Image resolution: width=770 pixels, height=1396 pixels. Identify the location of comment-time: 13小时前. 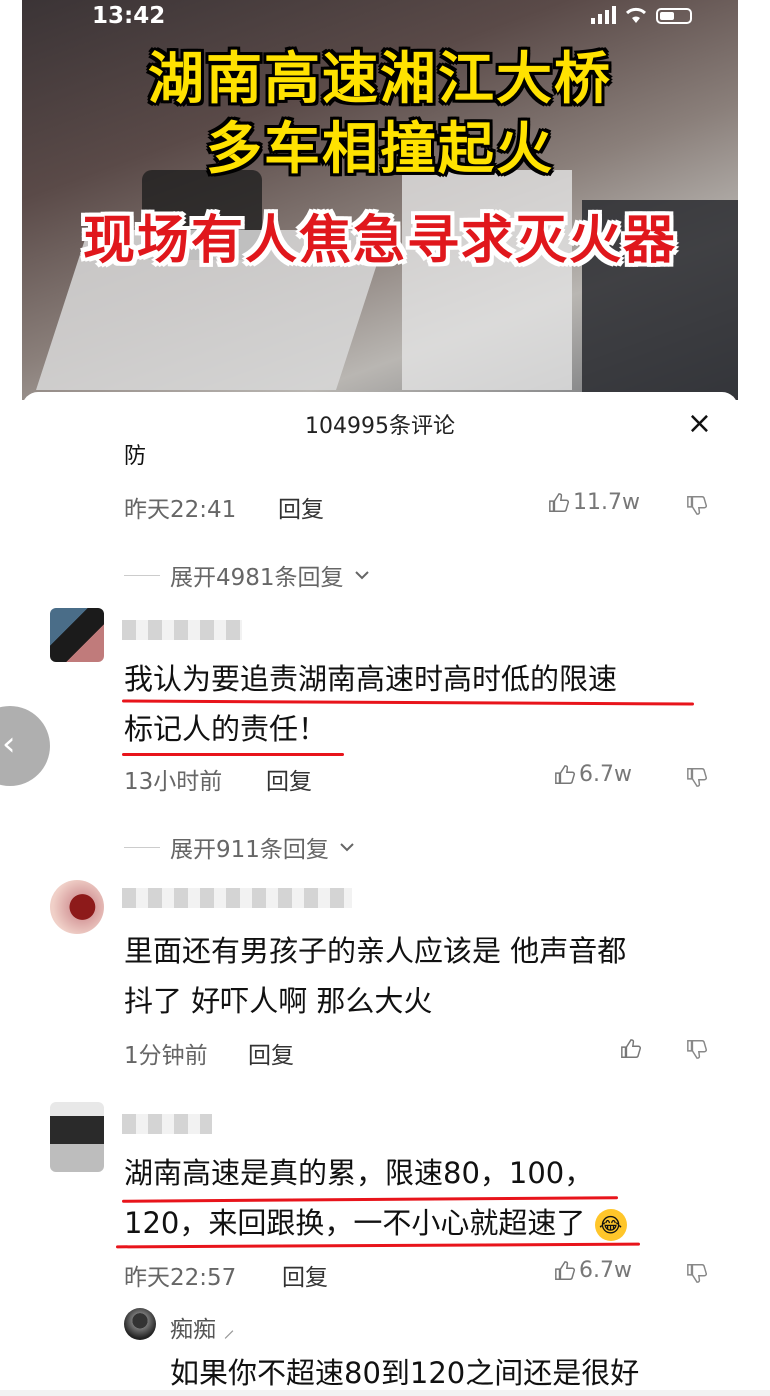
(173, 782).